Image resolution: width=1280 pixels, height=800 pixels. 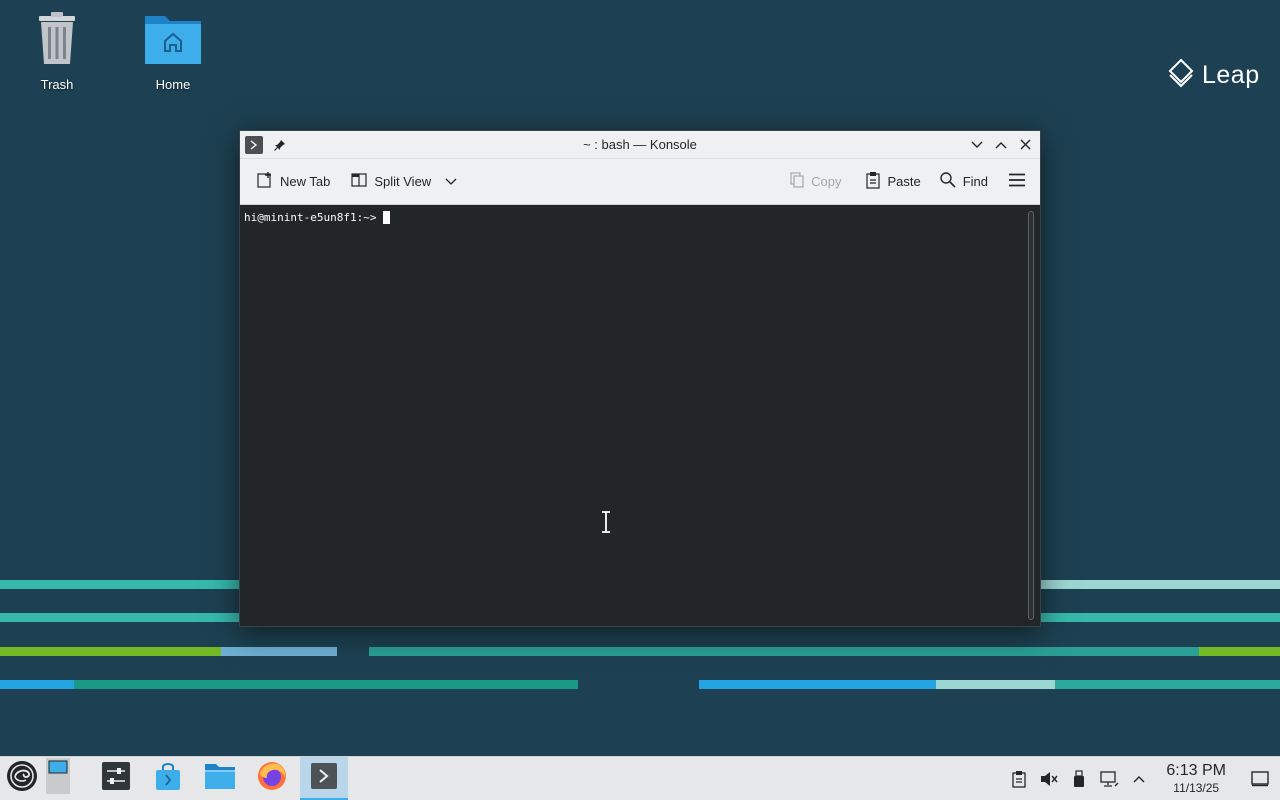 I want to click on taskbar: 6:13 PM 11/13/25, so click(x=640, y=778).